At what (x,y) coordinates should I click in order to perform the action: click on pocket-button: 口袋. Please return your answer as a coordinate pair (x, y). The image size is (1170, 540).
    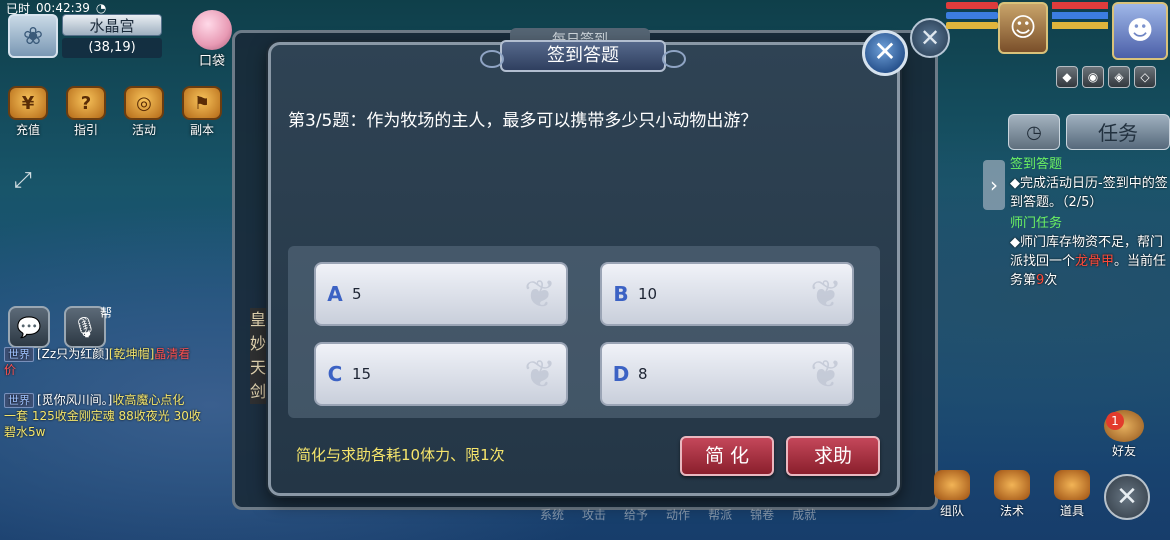
    Looking at the image, I should click on (212, 41).